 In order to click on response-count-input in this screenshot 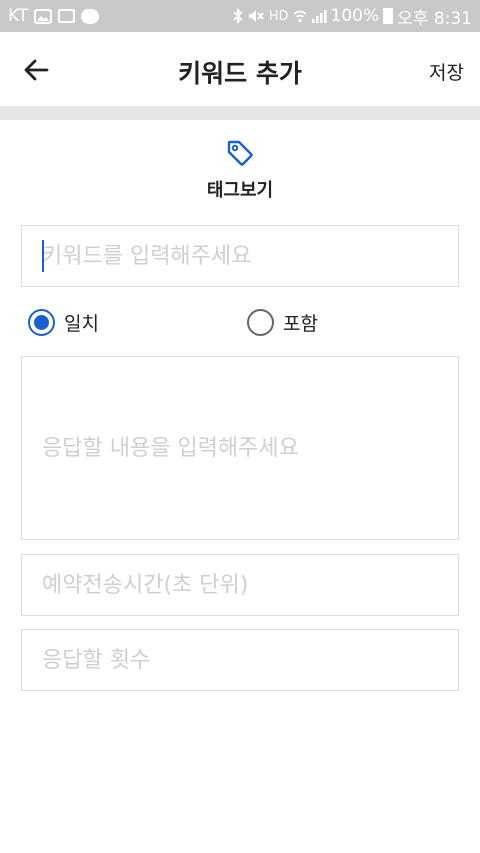, I will do `click(240, 660)`.